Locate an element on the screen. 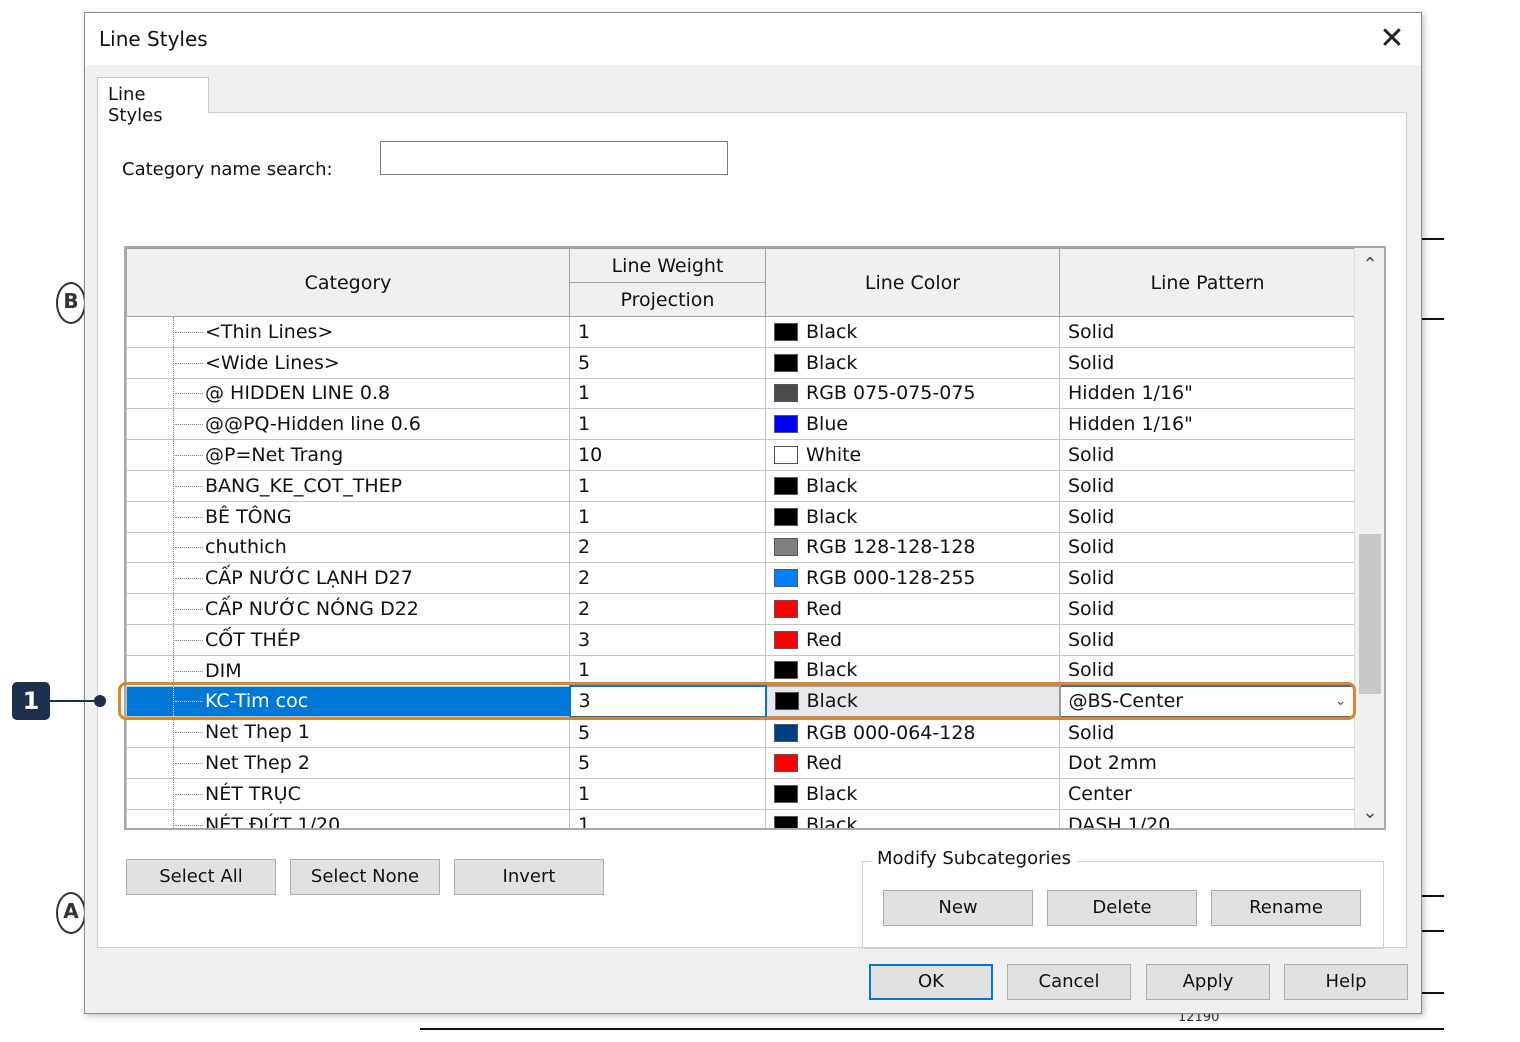 This screenshot has height=1042, width=1520. table-row: @@PQ-Hidden line 0.6 1 Blue Hidden 1/16" is located at coordinates (741, 424).